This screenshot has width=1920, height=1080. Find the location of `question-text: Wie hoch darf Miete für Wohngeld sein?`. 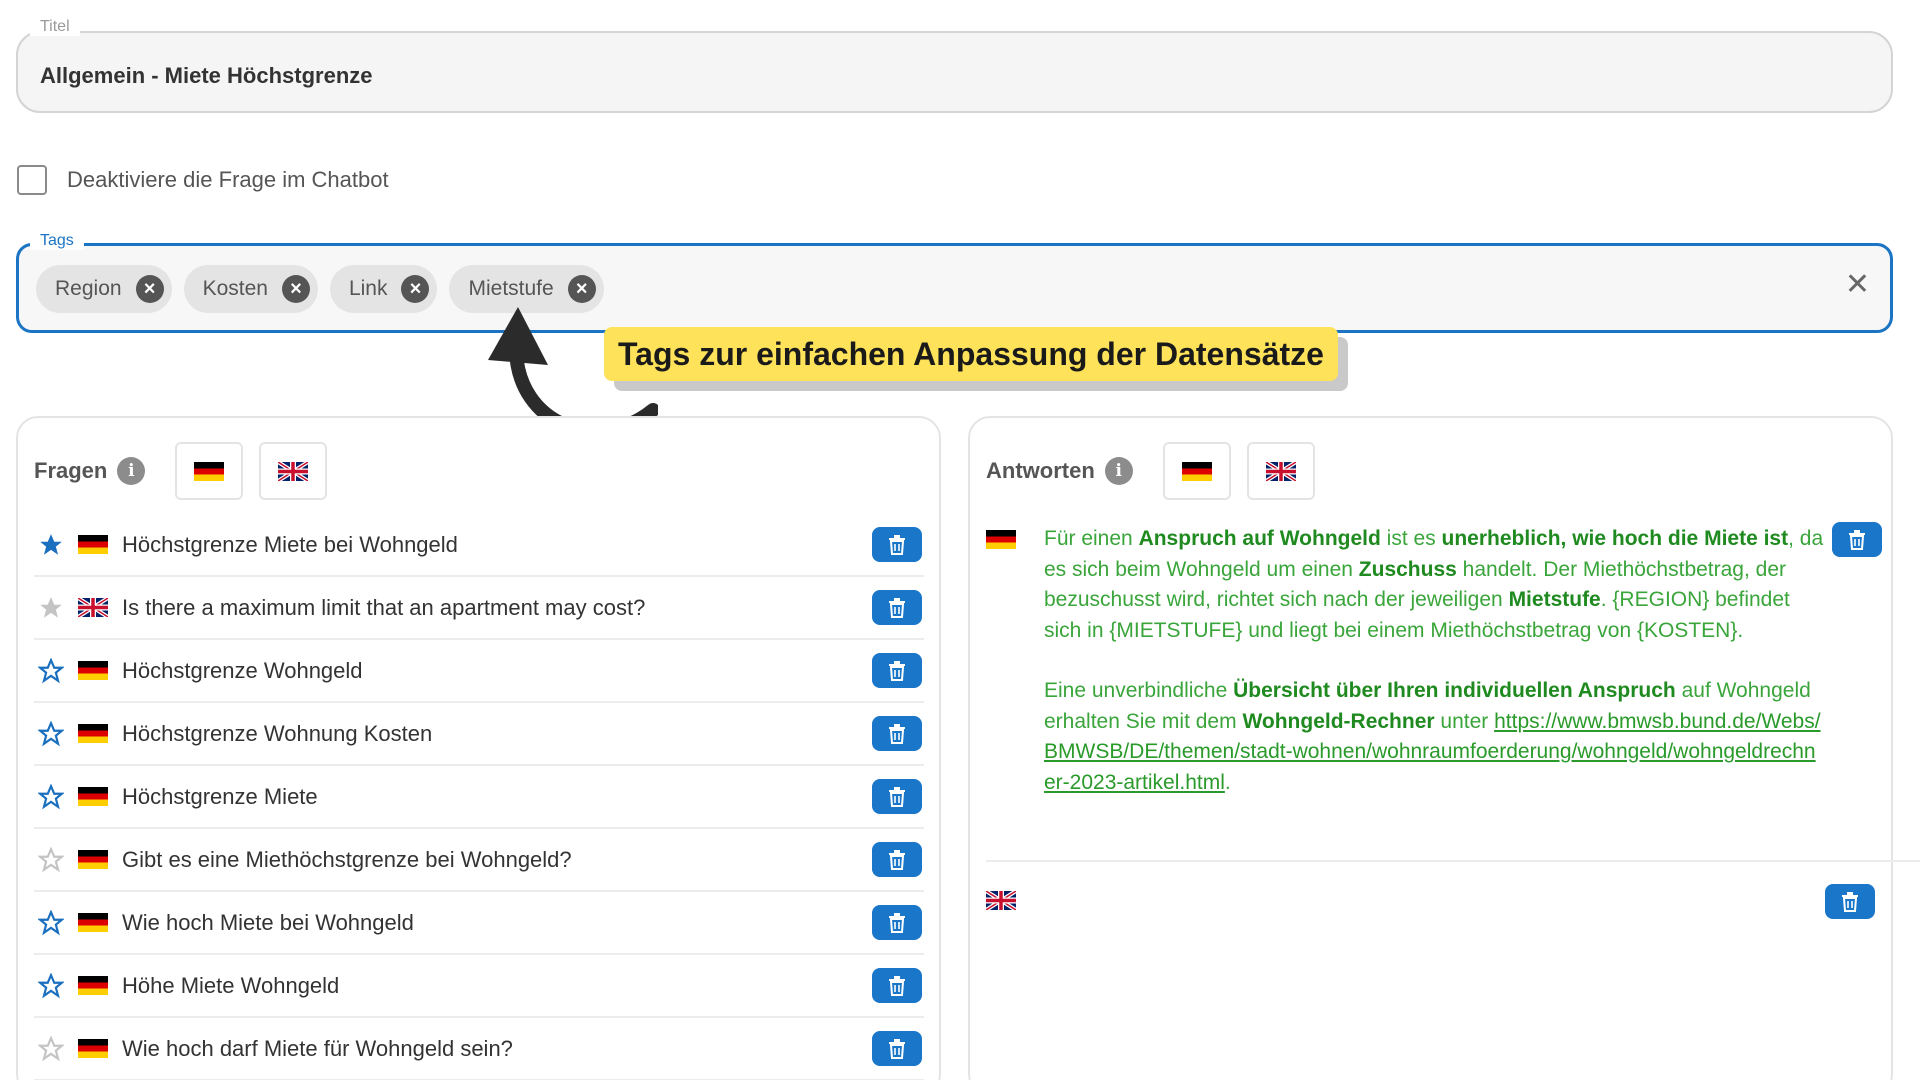

question-text: Wie hoch darf Miete für Wohngeld sein? is located at coordinates (317, 1048).